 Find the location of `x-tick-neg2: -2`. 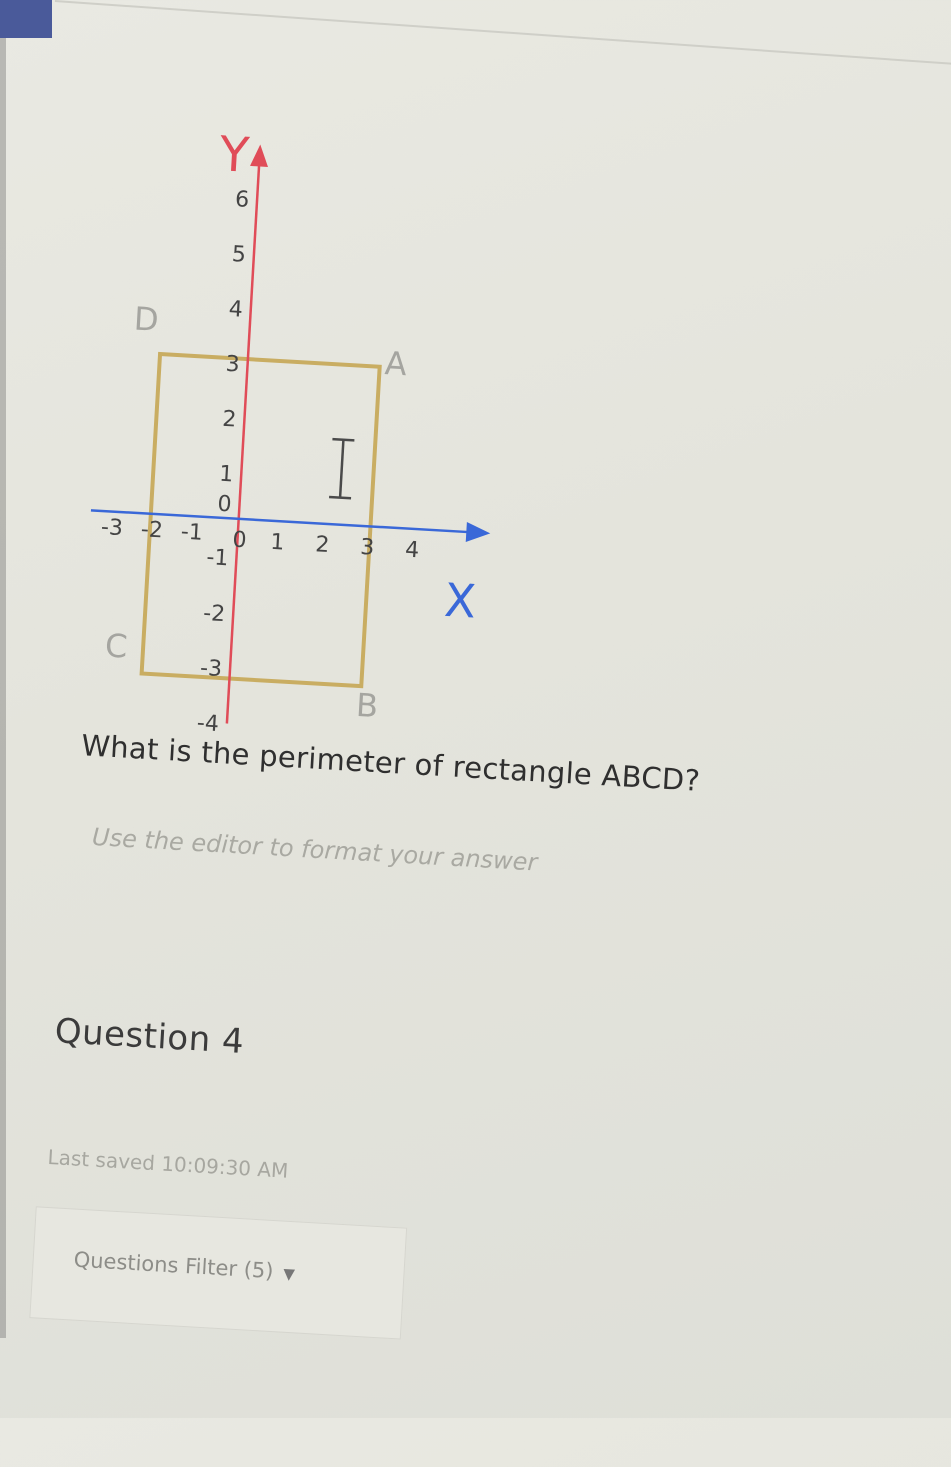

x-tick-neg2: -2 is located at coordinates (151, 530).